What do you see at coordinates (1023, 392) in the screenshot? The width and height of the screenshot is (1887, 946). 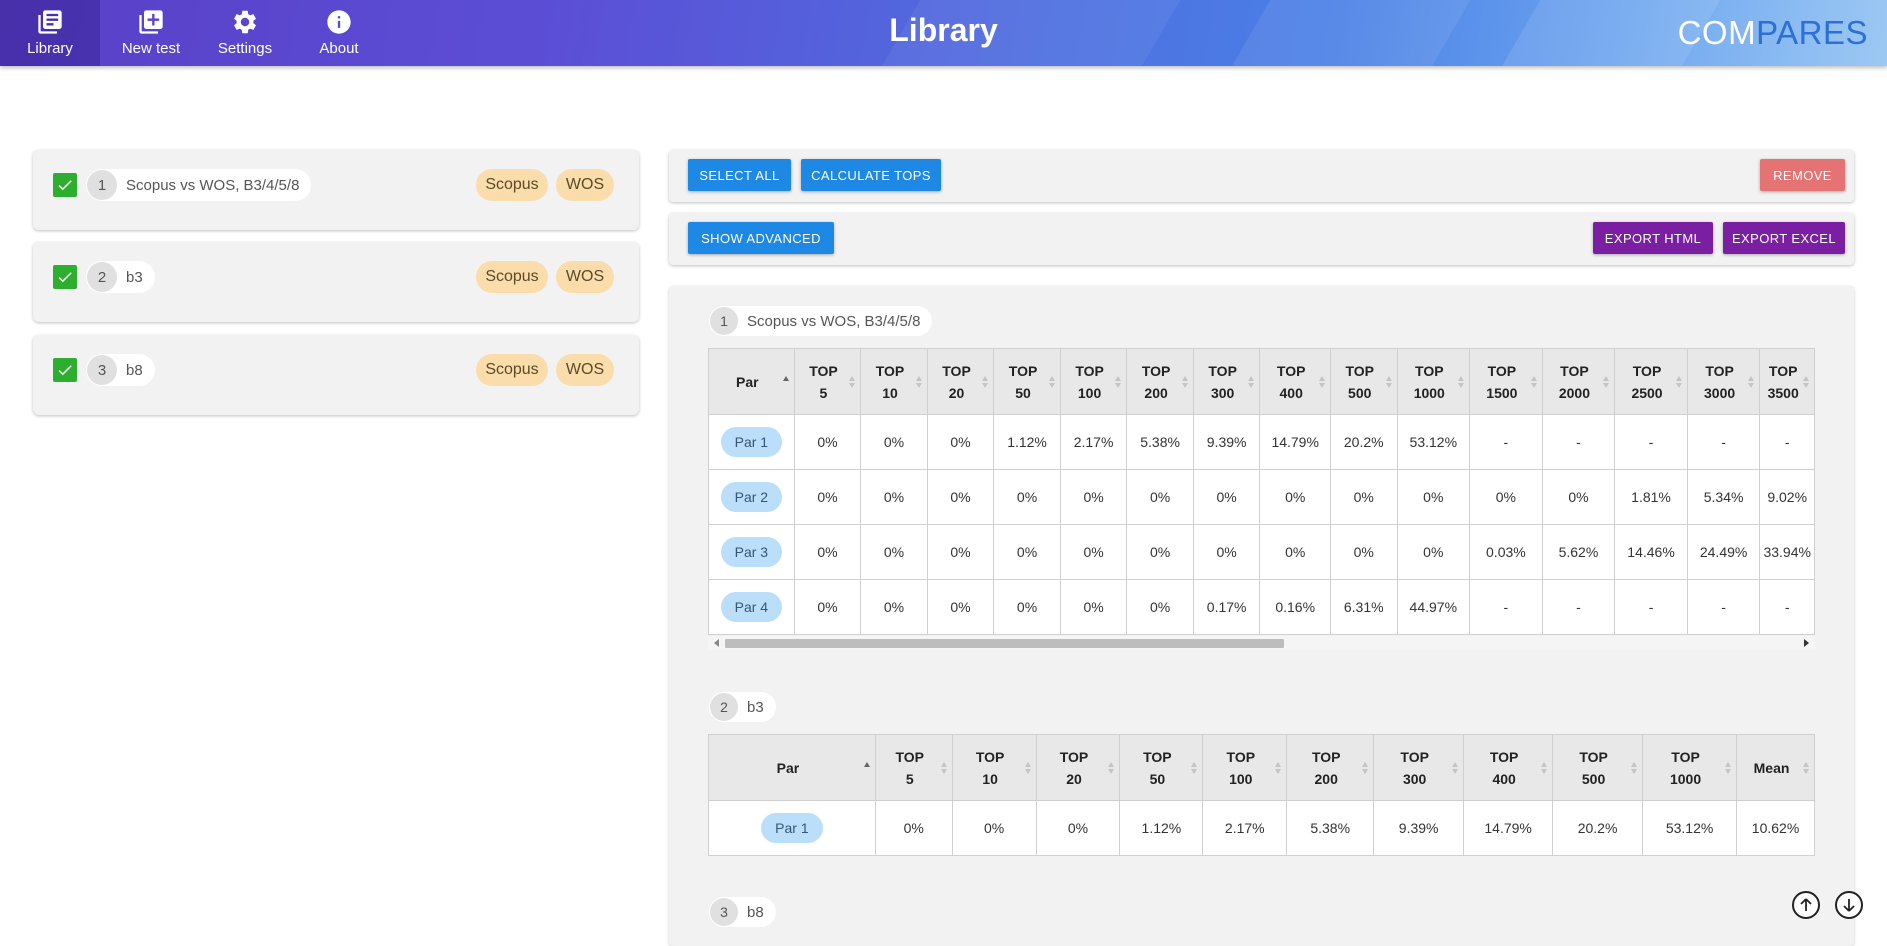 I see `column-header-label: 50` at bounding box center [1023, 392].